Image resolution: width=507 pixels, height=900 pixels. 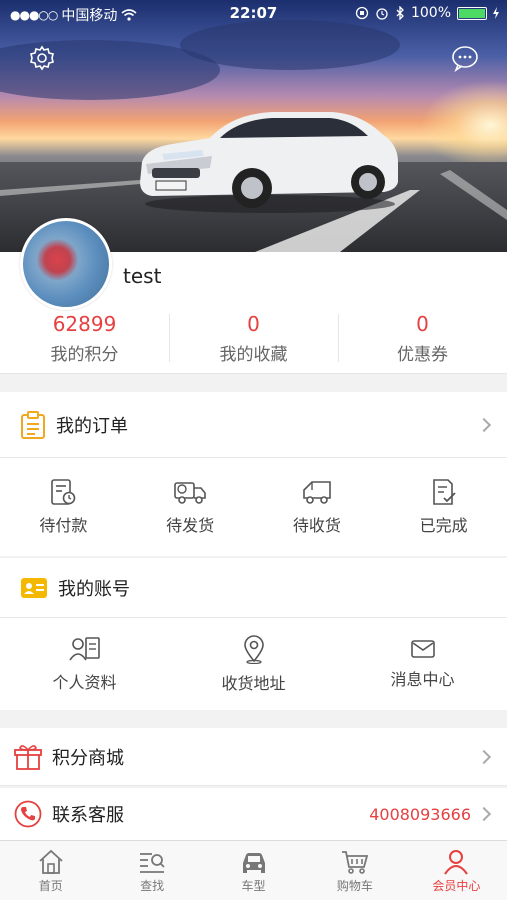 What do you see at coordinates (420, 814) in the screenshot?
I see `customer-service-phone: 4008093666` at bounding box center [420, 814].